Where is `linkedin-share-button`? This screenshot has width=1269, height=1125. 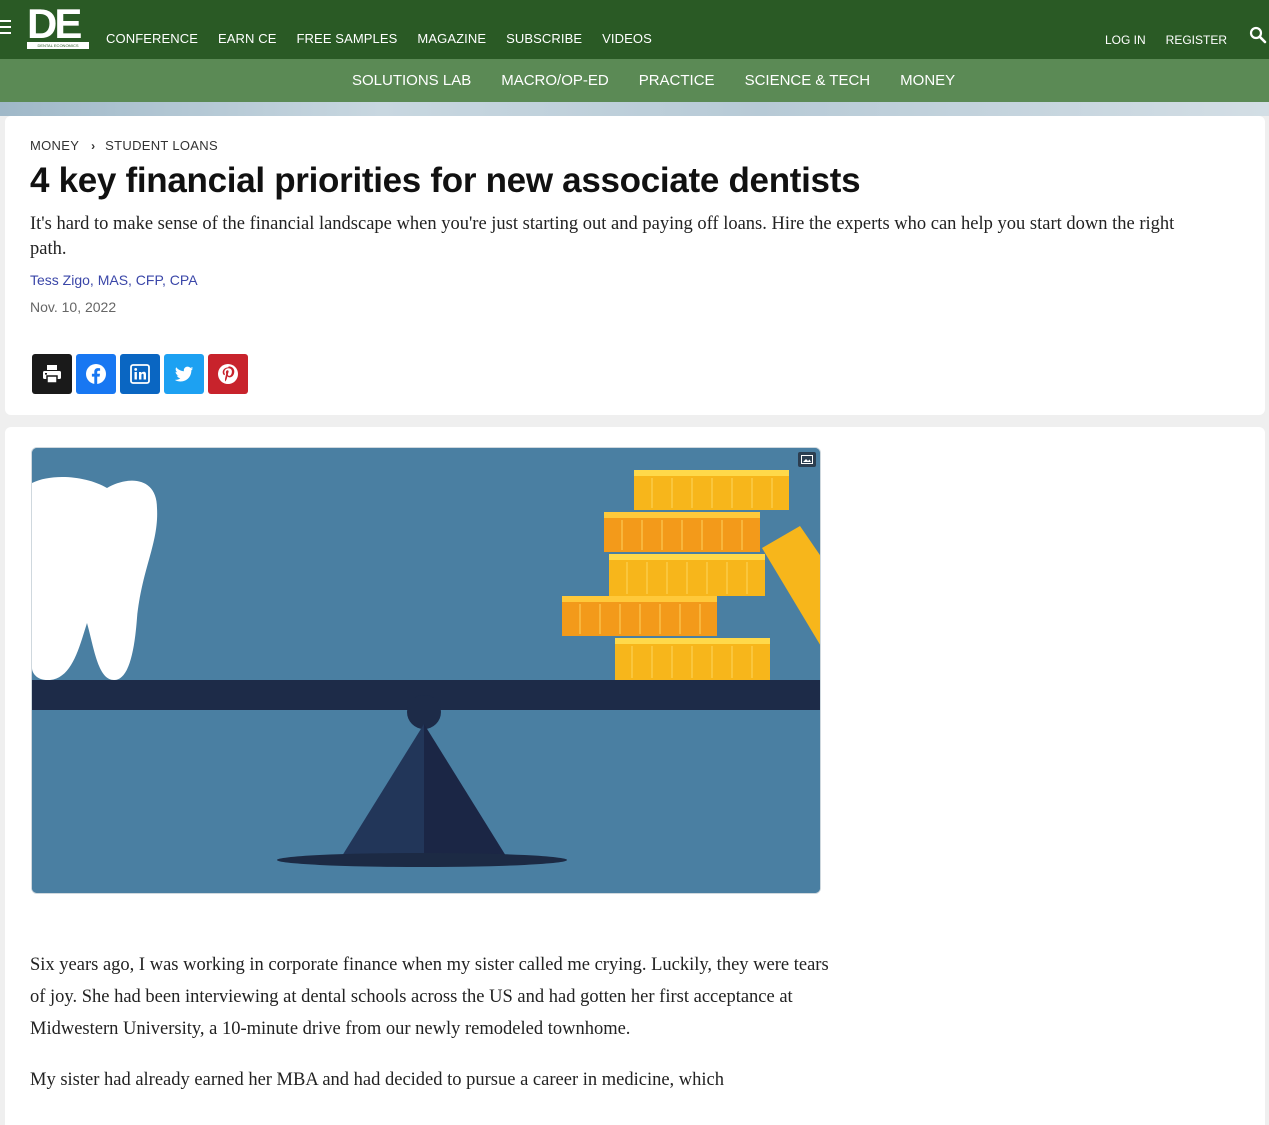 linkedin-share-button is located at coordinates (140, 374).